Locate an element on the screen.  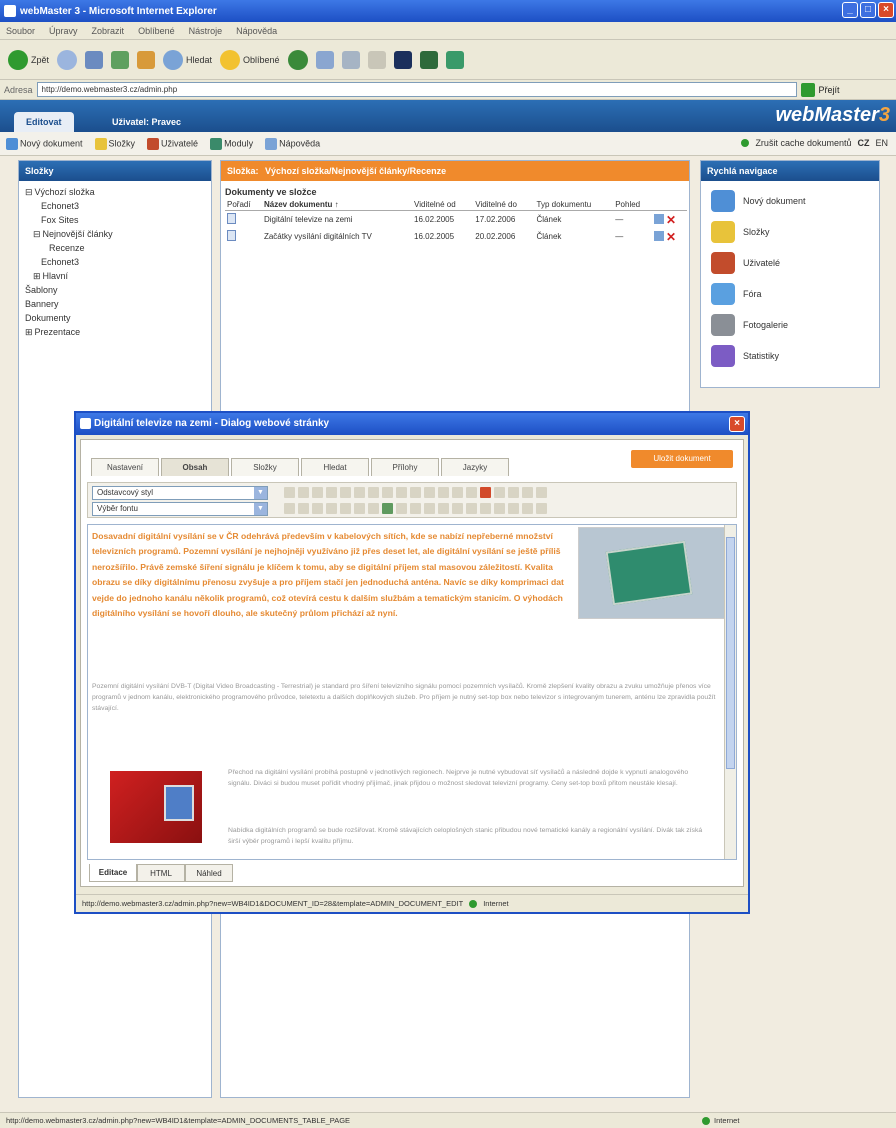
col-name: Název dokumentu ↑ is located at coordinates (337, 205).